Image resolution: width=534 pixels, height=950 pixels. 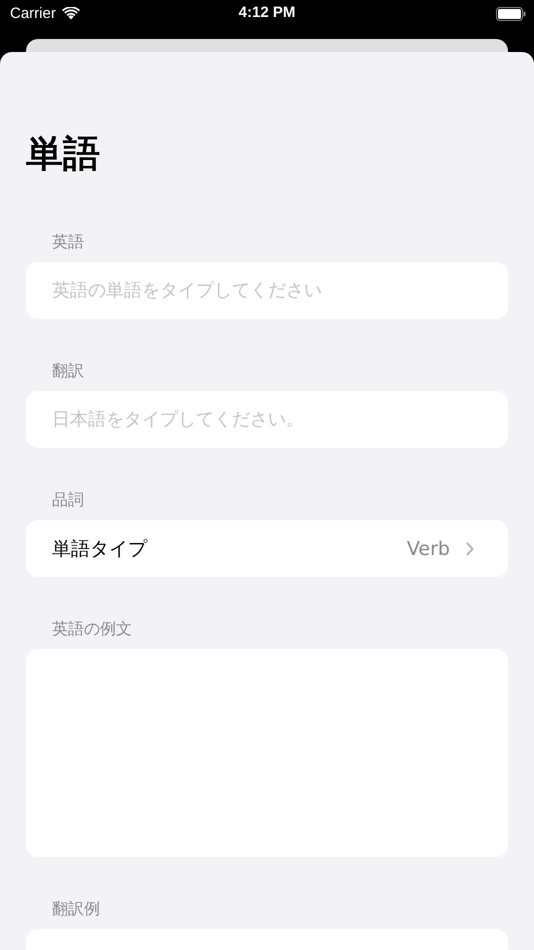 What do you see at coordinates (470, 549) in the screenshot?
I see `chevron-icon` at bounding box center [470, 549].